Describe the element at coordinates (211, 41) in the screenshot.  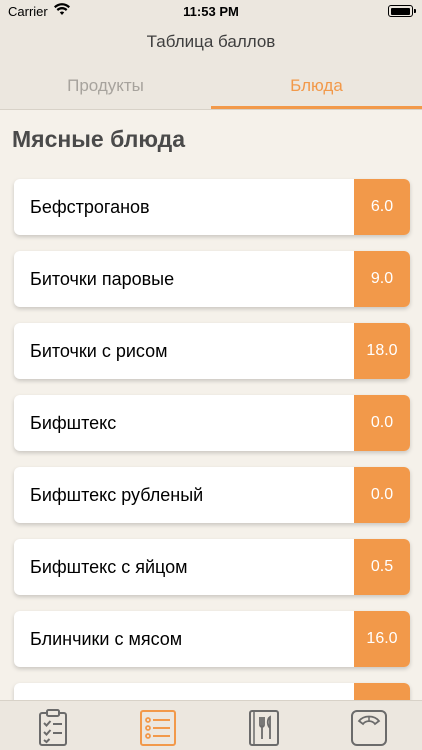
I see `page-title: Таблица баллов` at that location.